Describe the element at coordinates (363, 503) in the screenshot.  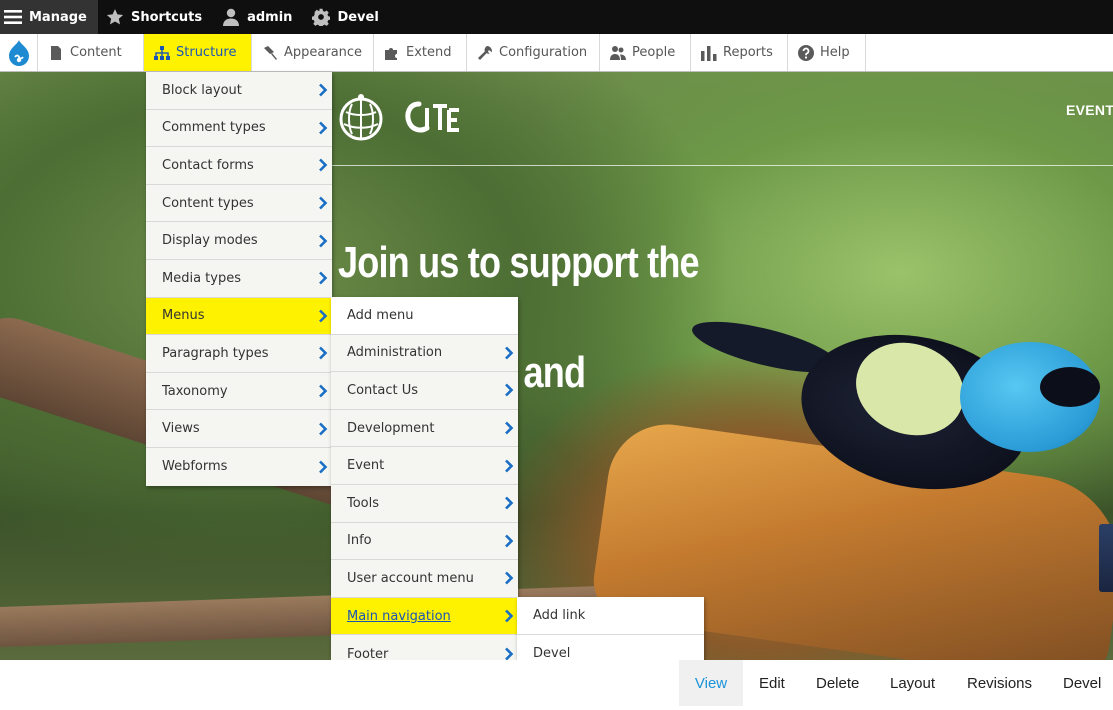
I see `menu-item-label: Tools` at that location.